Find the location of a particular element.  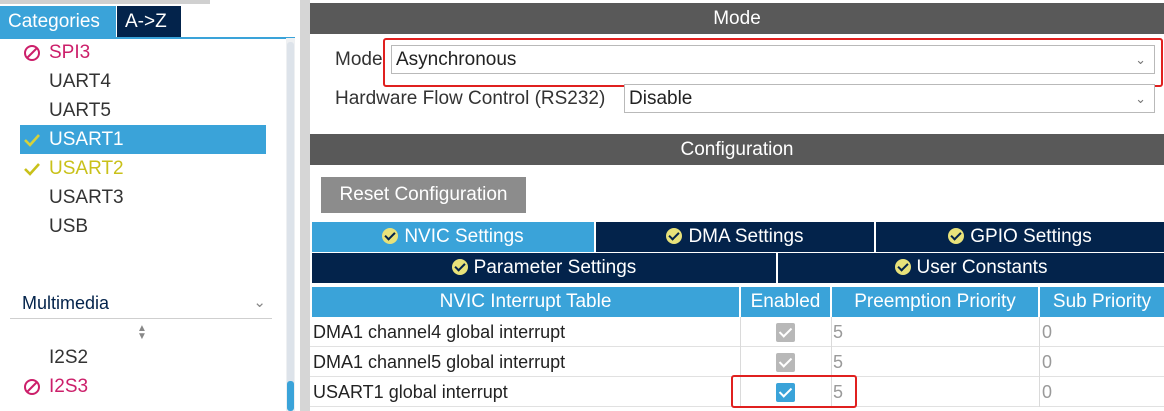

column-header-preemption: Preemption Priority is located at coordinates (935, 302).